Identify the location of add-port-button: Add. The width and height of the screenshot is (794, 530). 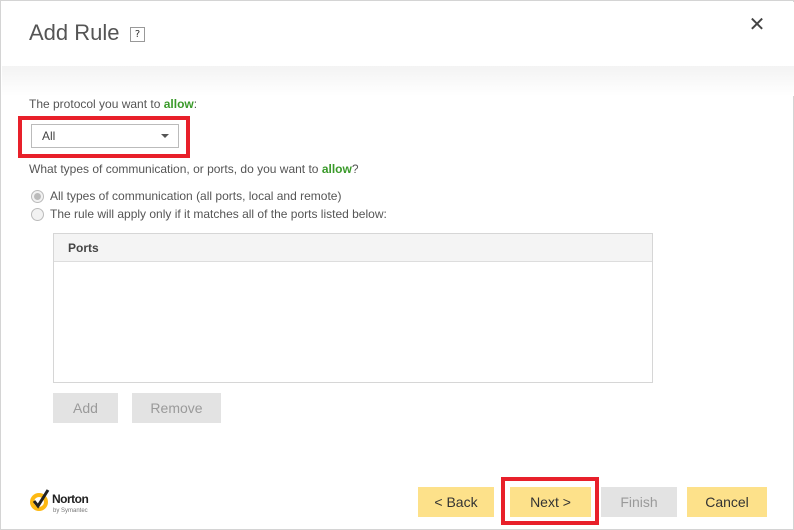
(85, 408).